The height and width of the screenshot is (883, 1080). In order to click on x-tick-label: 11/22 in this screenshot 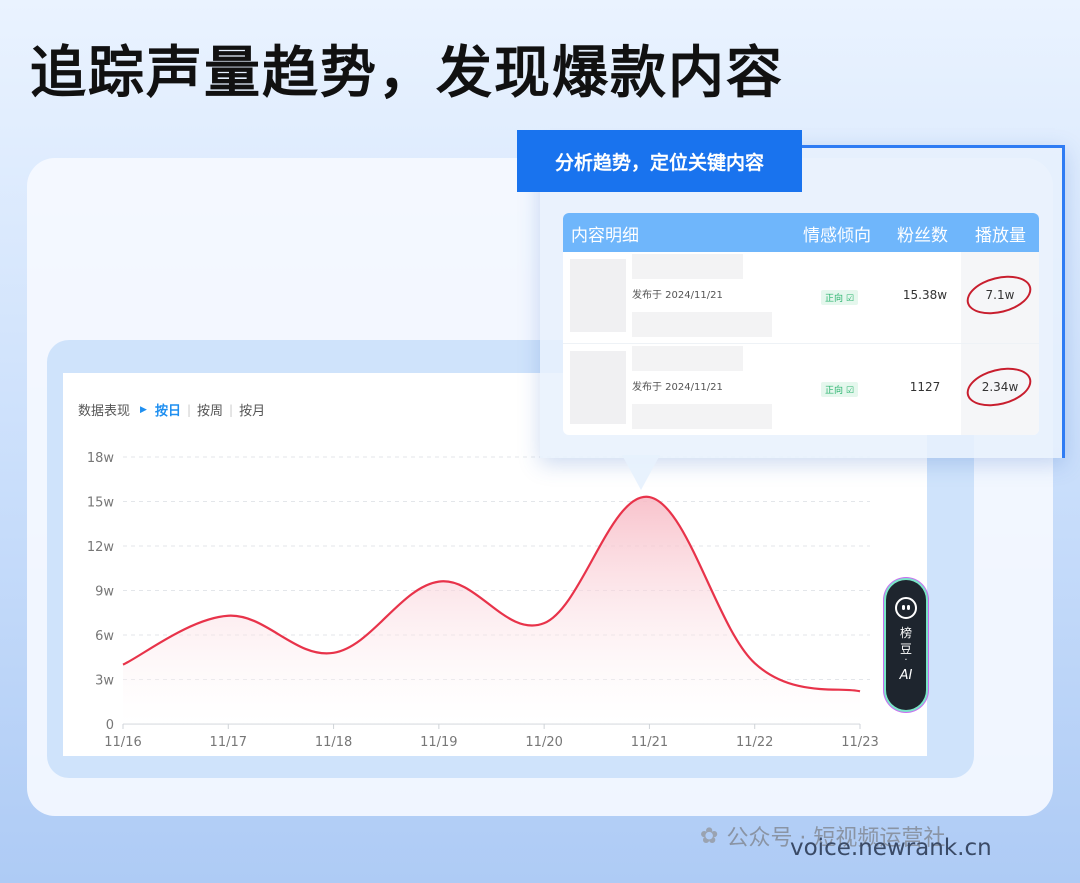, I will do `click(754, 742)`.